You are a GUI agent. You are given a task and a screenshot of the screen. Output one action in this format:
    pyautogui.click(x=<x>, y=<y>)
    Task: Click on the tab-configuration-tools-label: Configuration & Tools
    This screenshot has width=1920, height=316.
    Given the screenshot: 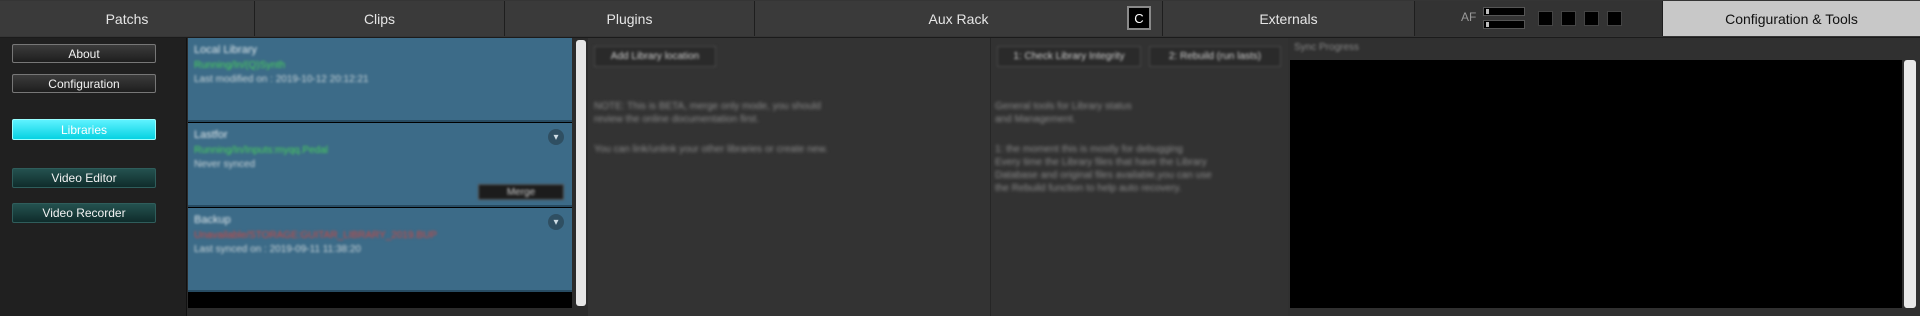 What is the action you would take?
    pyautogui.click(x=1791, y=18)
    